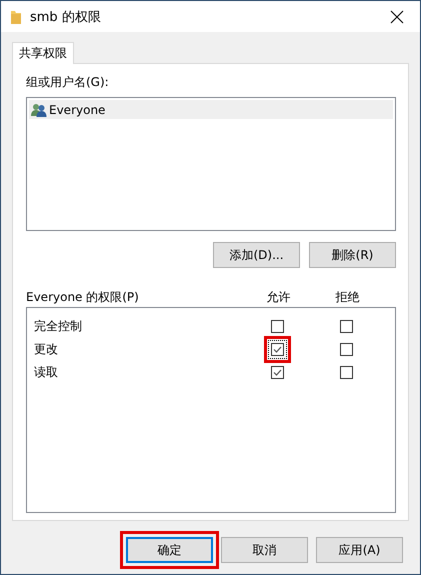 The image size is (421, 575). I want to click on permission-name: 更改, so click(46, 349).